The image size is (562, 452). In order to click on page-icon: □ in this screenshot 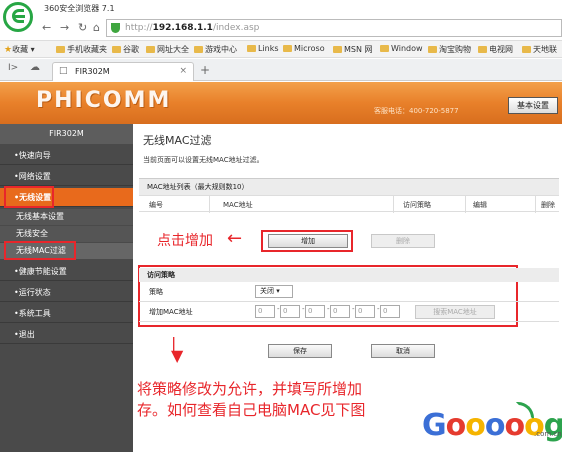, I will do `click(63, 71)`.